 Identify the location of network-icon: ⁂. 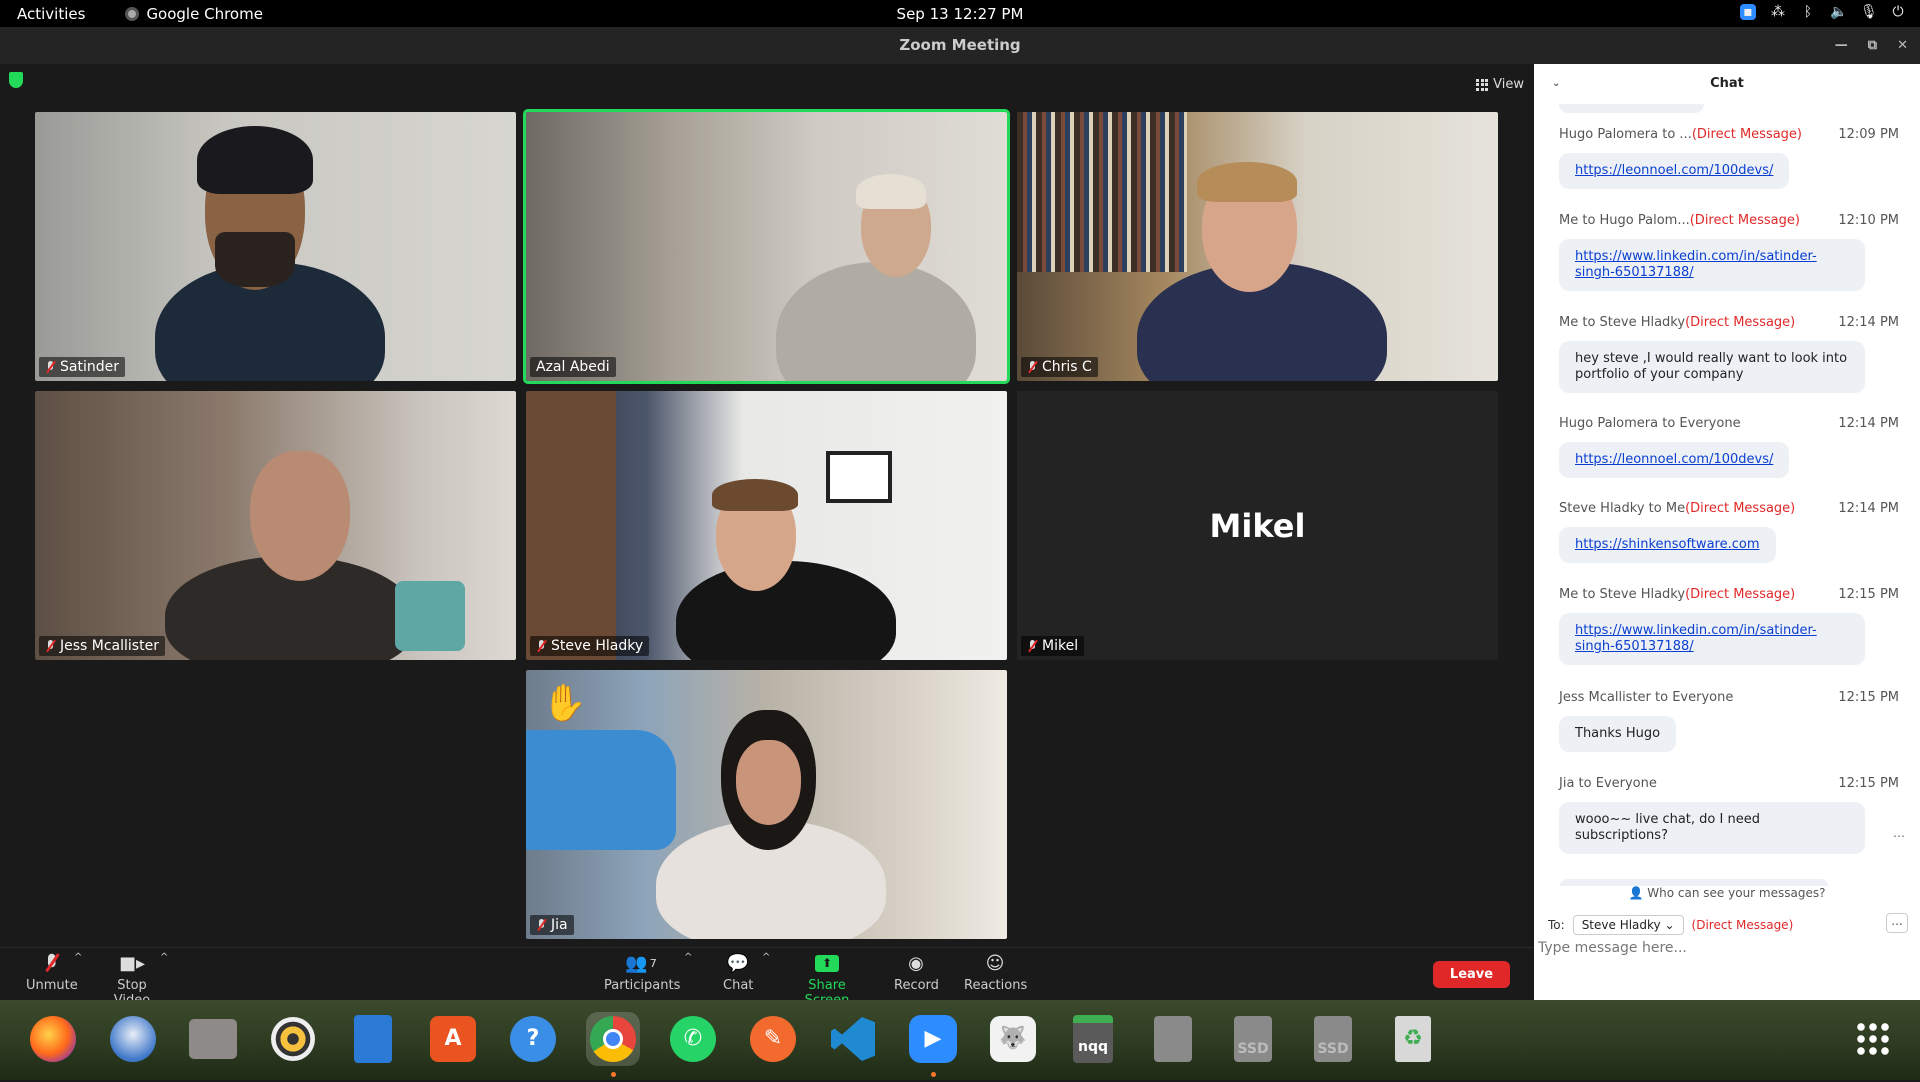
(1778, 12).